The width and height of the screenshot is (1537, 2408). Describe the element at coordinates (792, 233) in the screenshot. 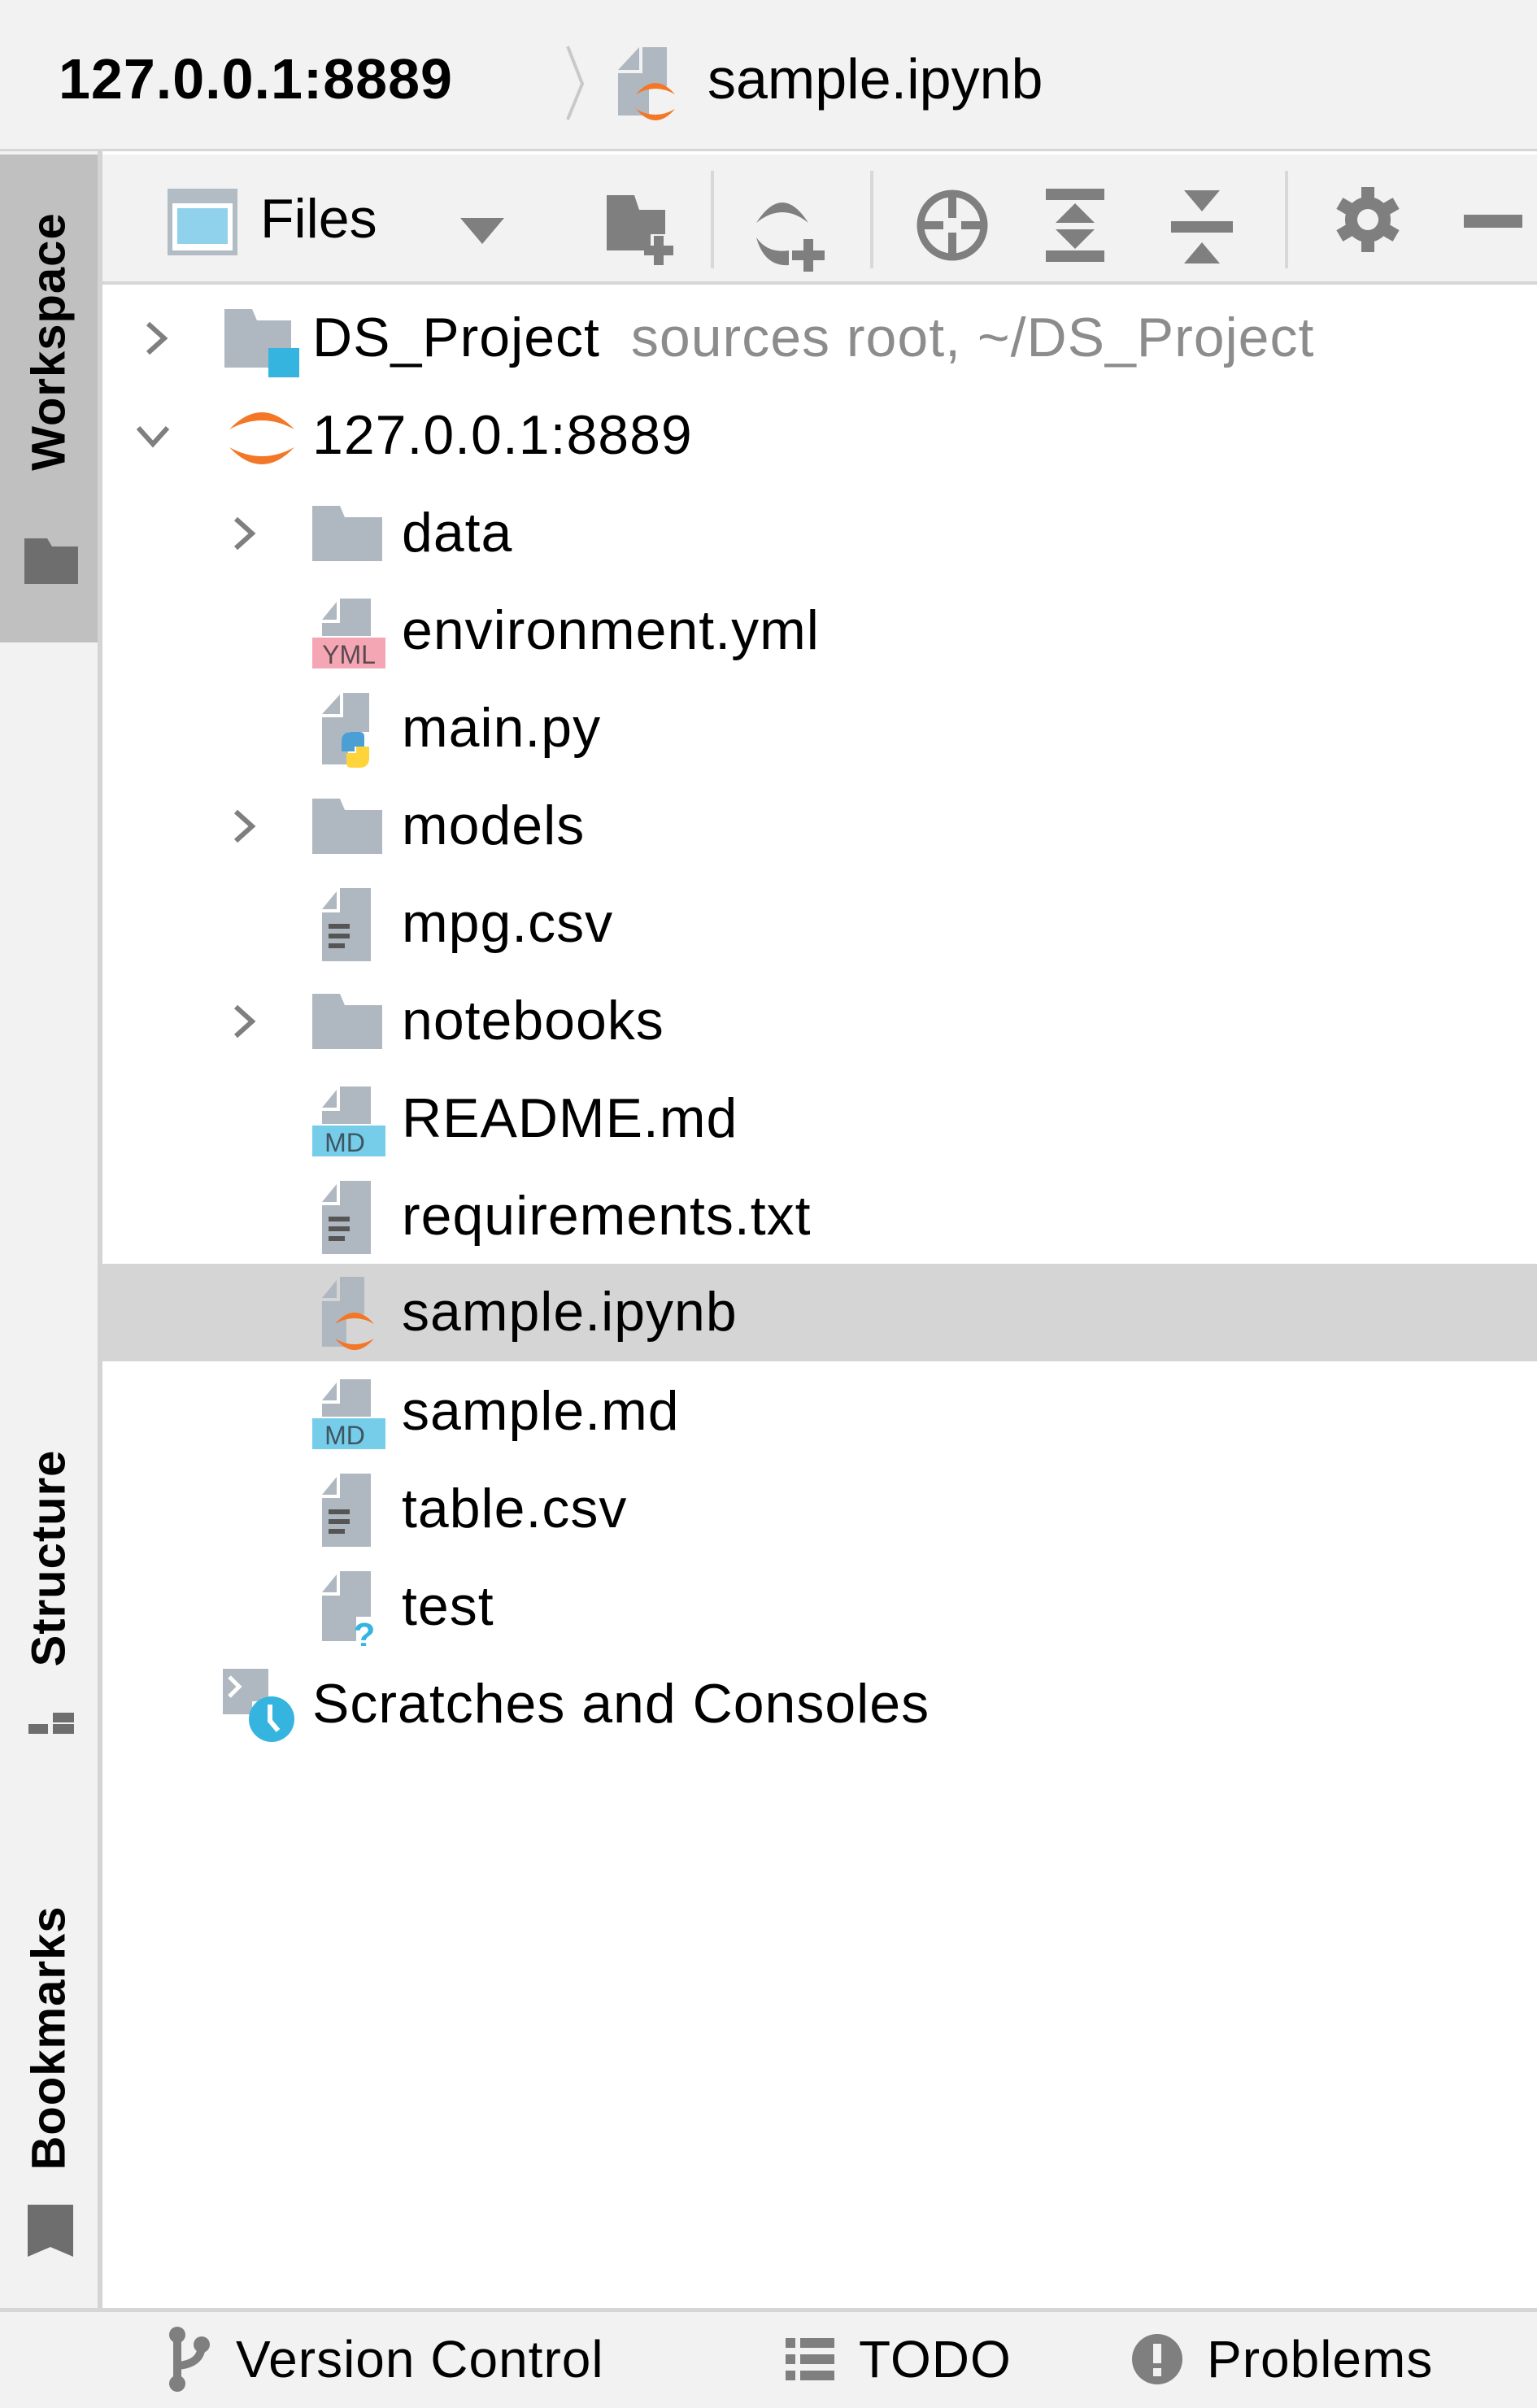

I see `refresh-add-icon` at that location.